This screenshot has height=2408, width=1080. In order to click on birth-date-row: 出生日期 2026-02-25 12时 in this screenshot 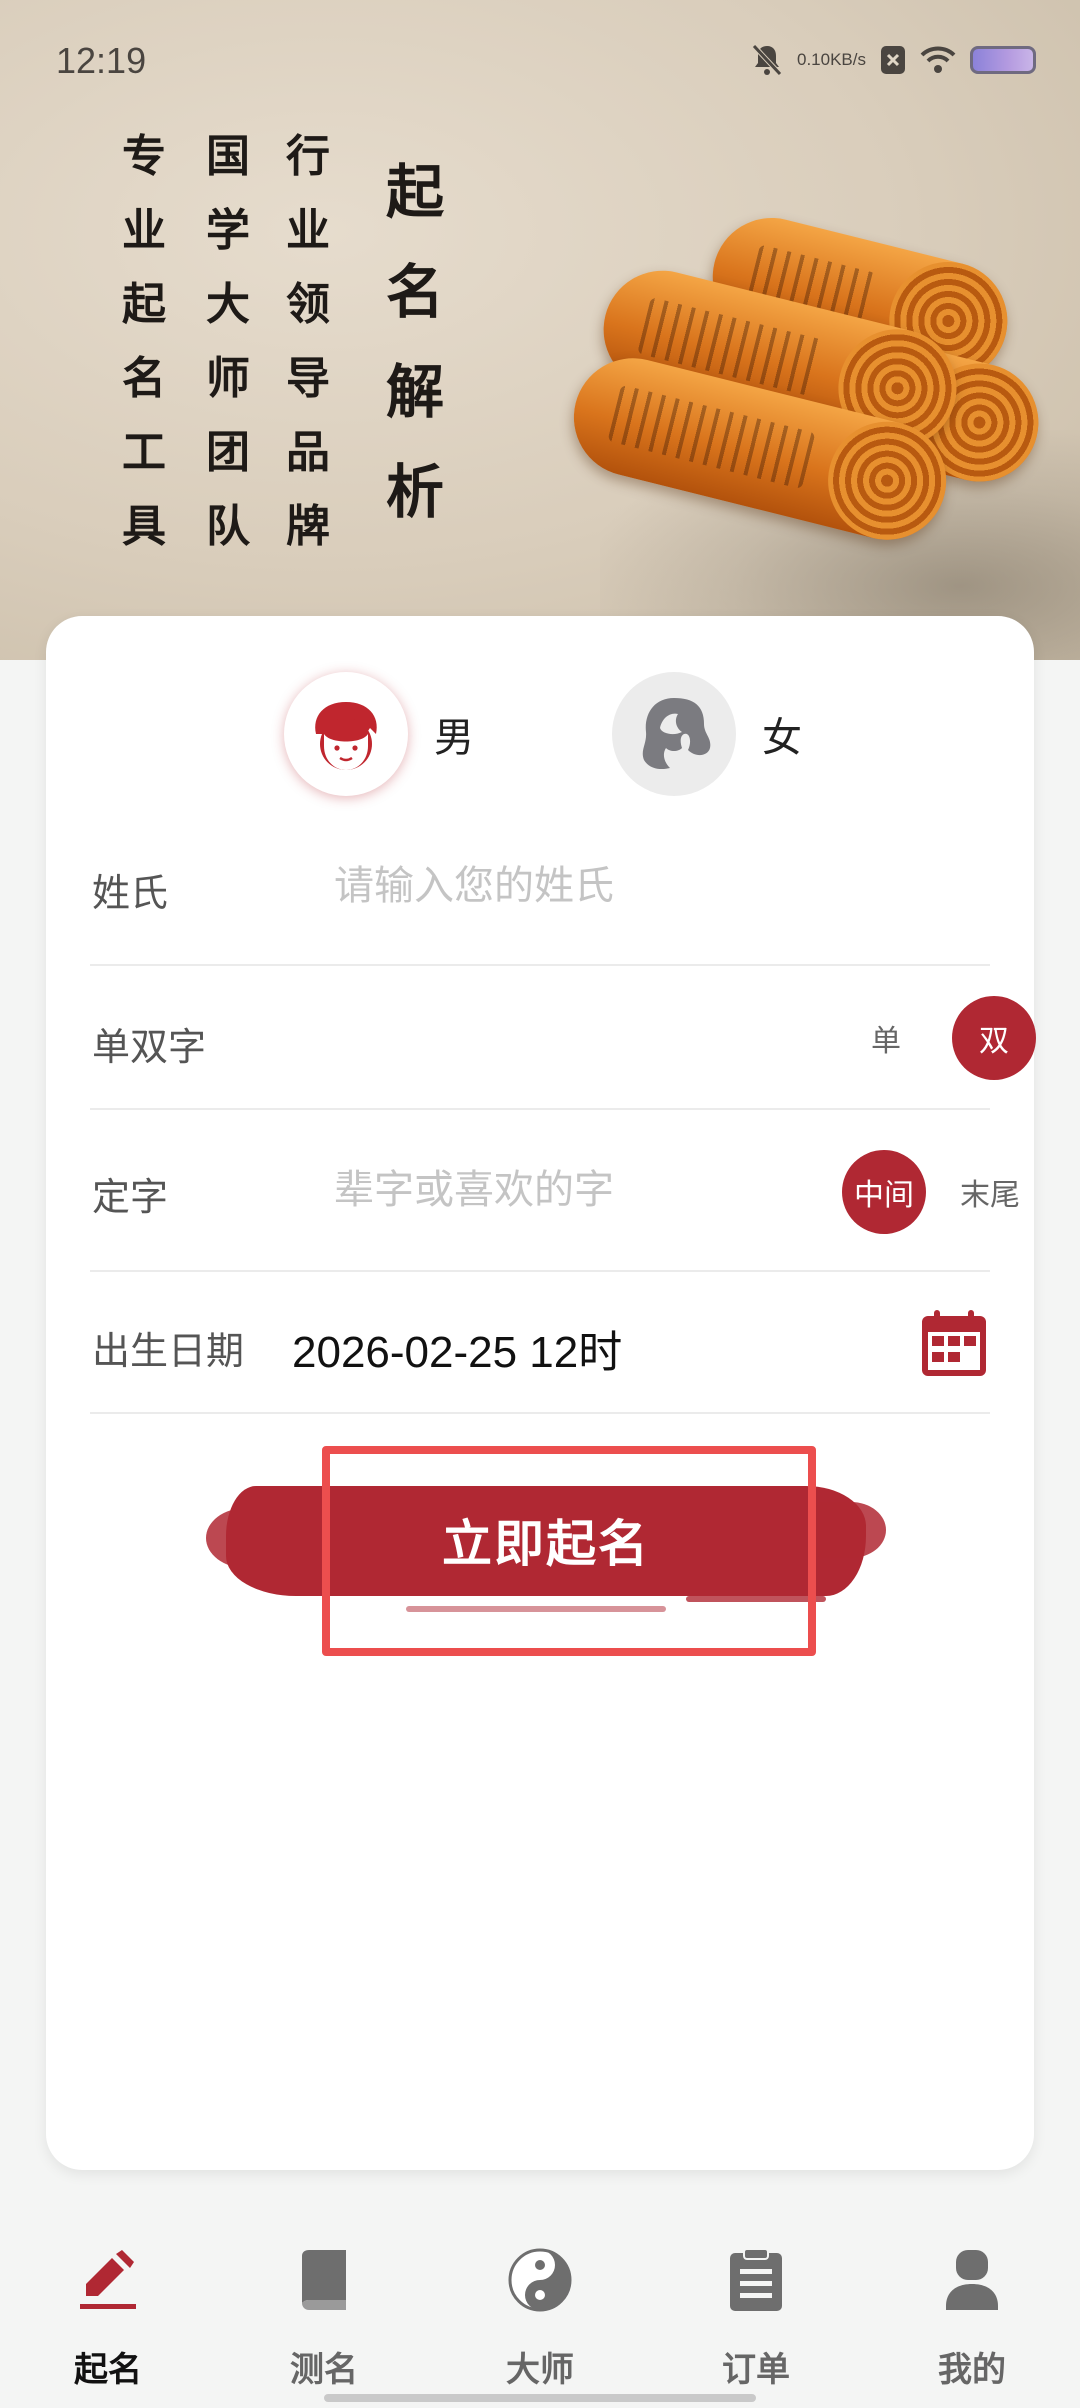, I will do `click(540, 1343)`.